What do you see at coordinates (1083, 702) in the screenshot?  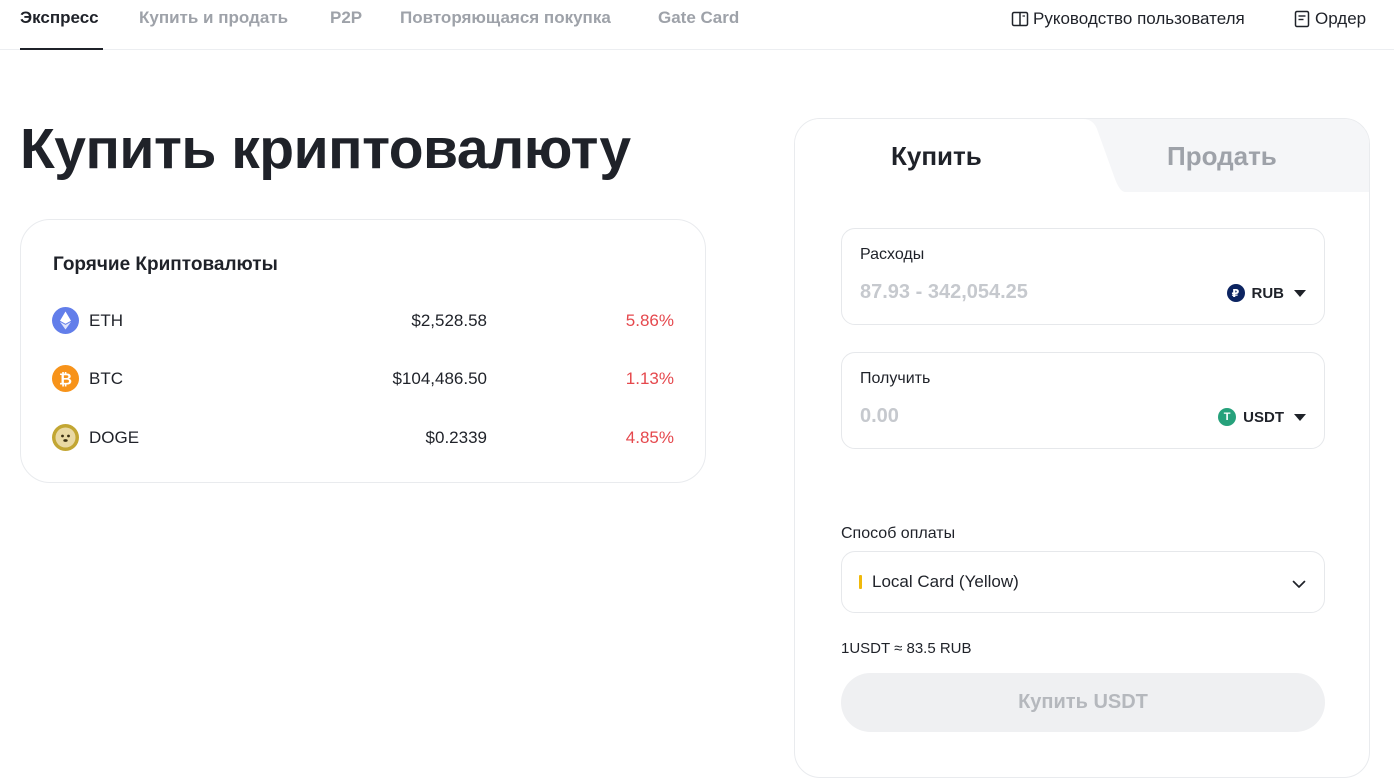 I see `buy-usdt-button: Купить USDT` at bounding box center [1083, 702].